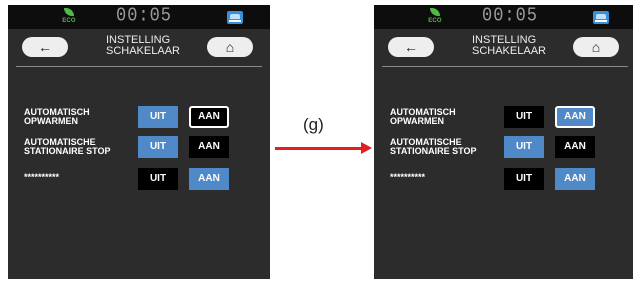 This screenshot has height=282, width=633. Describe the element at coordinates (366, 148) in the screenshot. I see `arrow-right-icon` at that location.